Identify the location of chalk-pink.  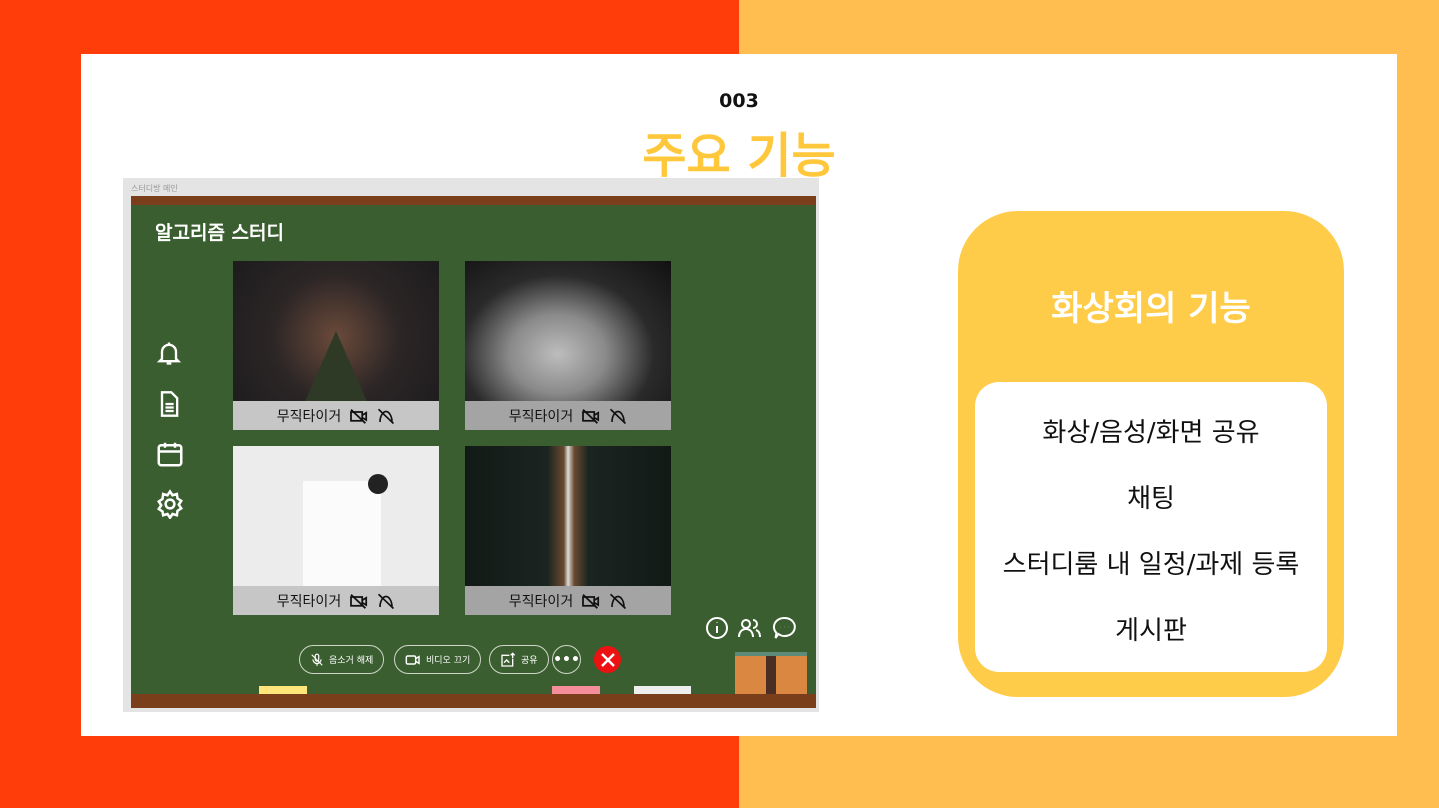
(576, 690).